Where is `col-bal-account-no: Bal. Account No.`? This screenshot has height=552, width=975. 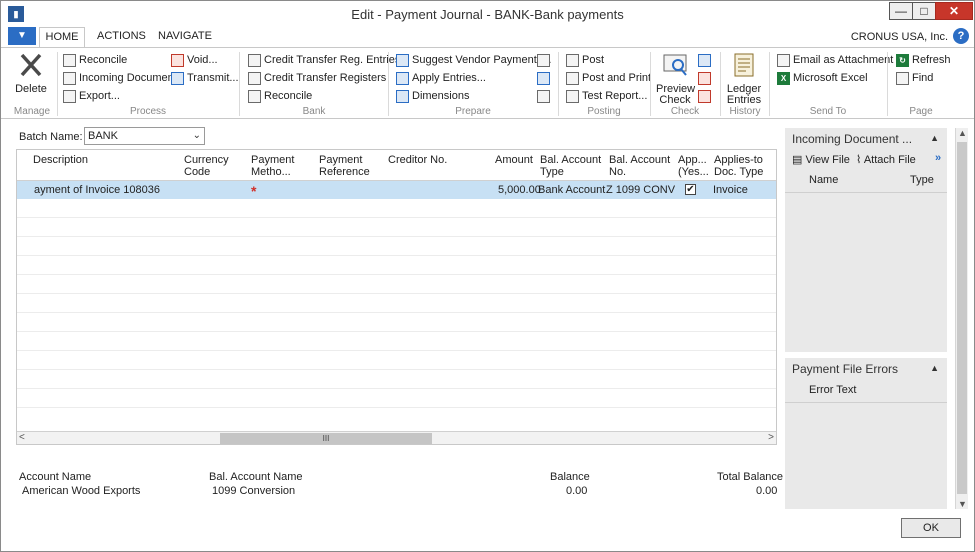
col-bal-account-no: Bal. Account No. is located at coordinates (639, 166).